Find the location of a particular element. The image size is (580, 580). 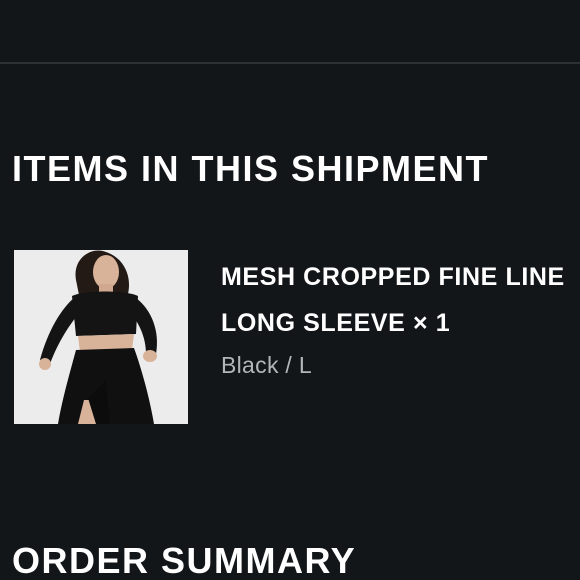

shipment-section-title: ITEMS IN THIS SHIPMENT is located at coordinates (251, 168).